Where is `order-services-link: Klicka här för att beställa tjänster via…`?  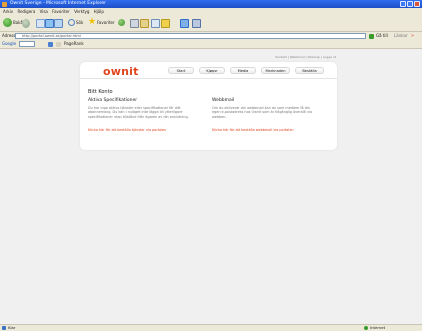
order-services-link: Klicka här för att beställa tjänster via… is located at coordinates (127, 130).